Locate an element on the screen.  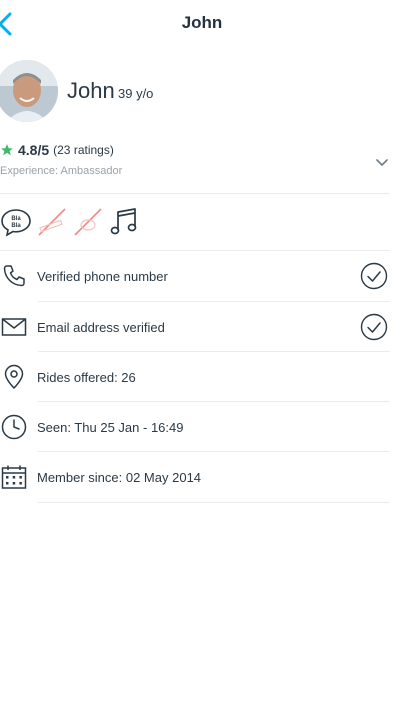
info-row-label: Member since: 02 May 2014 is located at coordinates (119, 477).